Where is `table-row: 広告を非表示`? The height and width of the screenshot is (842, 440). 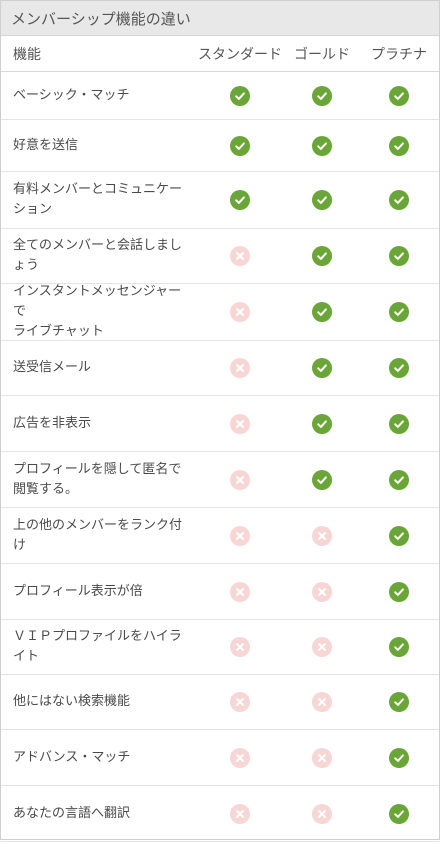 table-row: 広告を非表示 is located at coordinates (220, 424).